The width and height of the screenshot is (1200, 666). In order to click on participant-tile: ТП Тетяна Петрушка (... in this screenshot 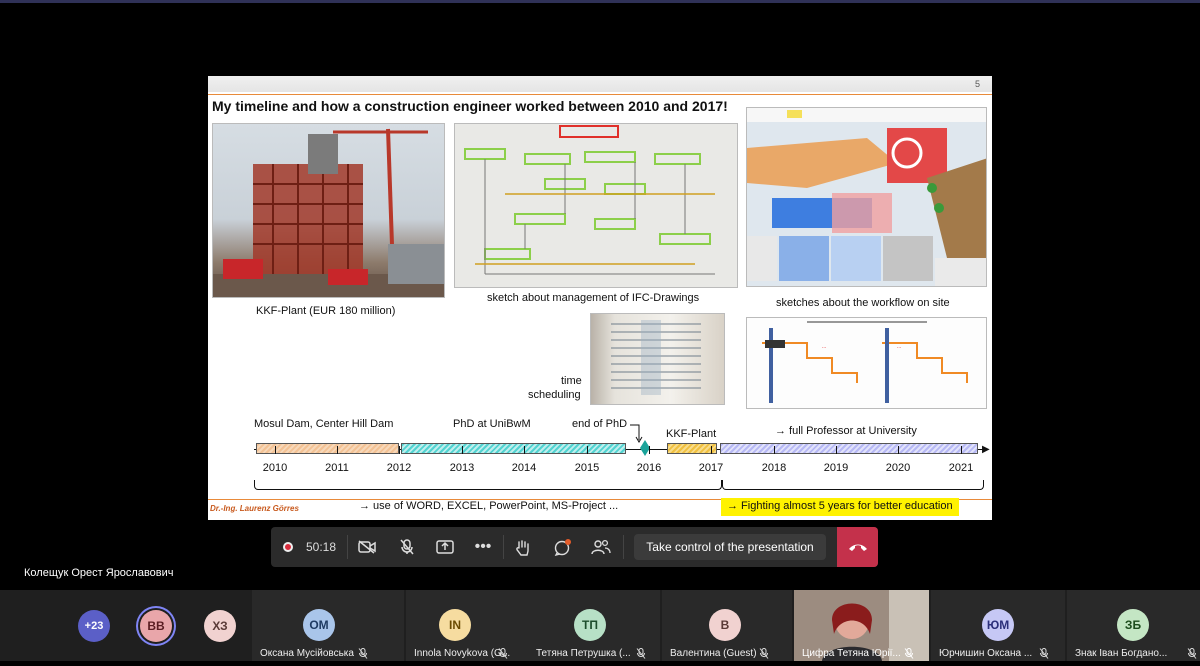, I will do `click(594, 625)`.